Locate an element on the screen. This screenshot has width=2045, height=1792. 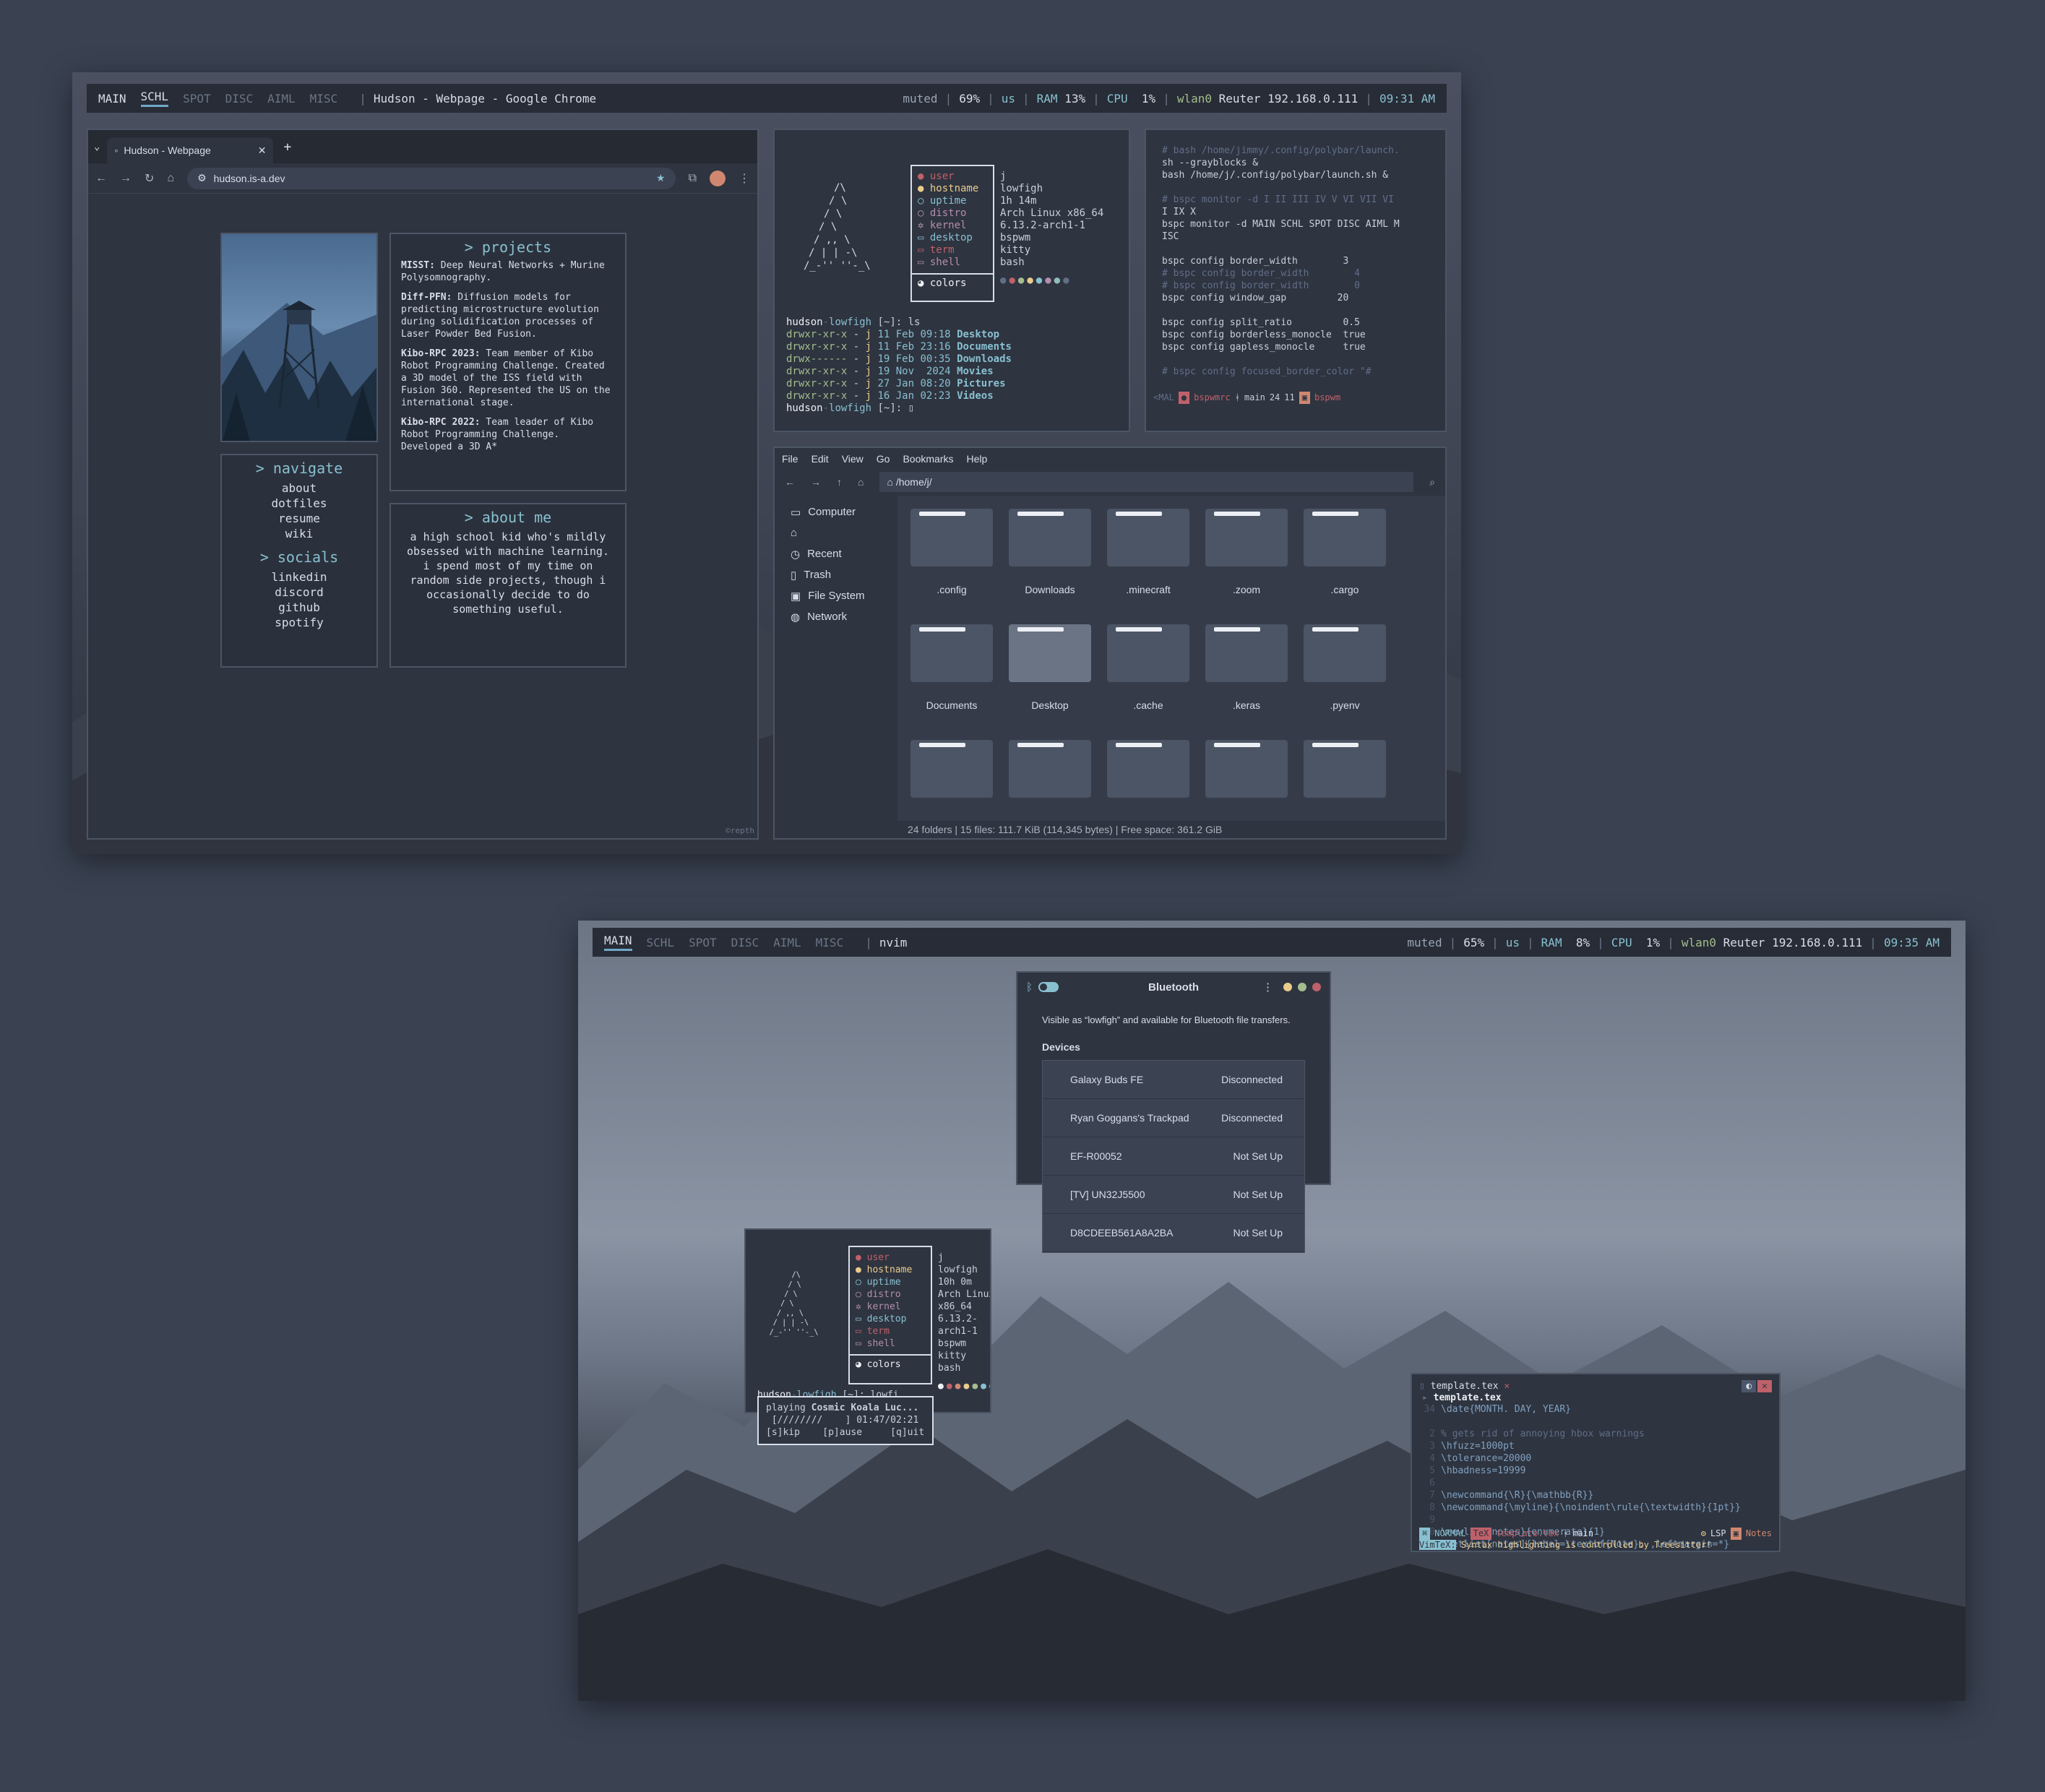
fm-path-bar: ⌂ /home/j/ is located at coordinates (1146, 482).